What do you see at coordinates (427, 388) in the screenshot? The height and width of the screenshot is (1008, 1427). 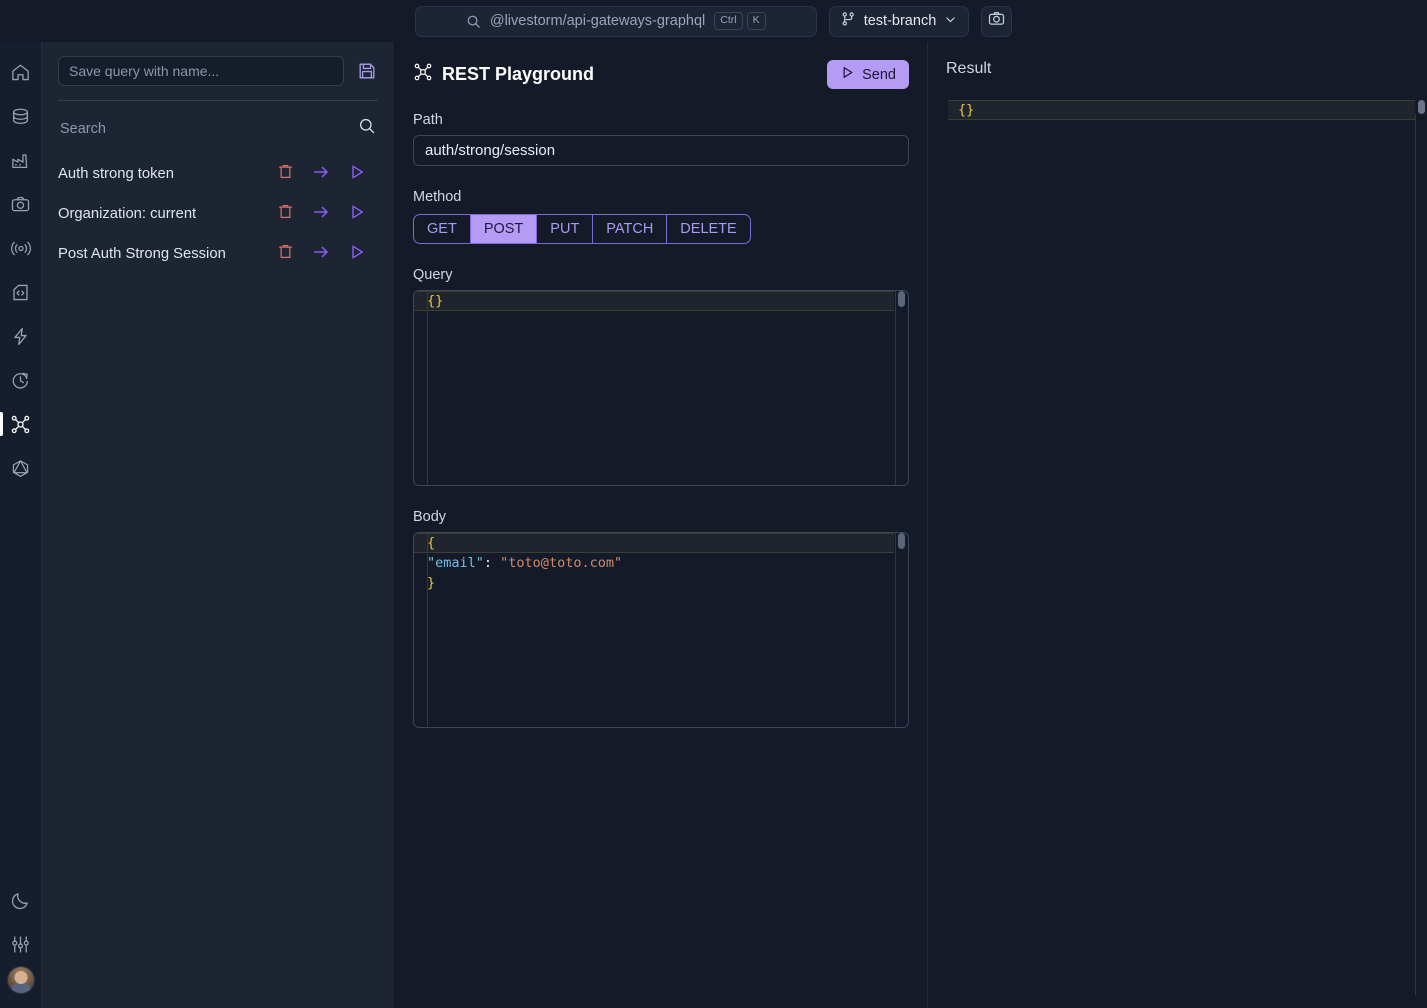 I see `query-indent-guide` at bounding box center [427, 388].